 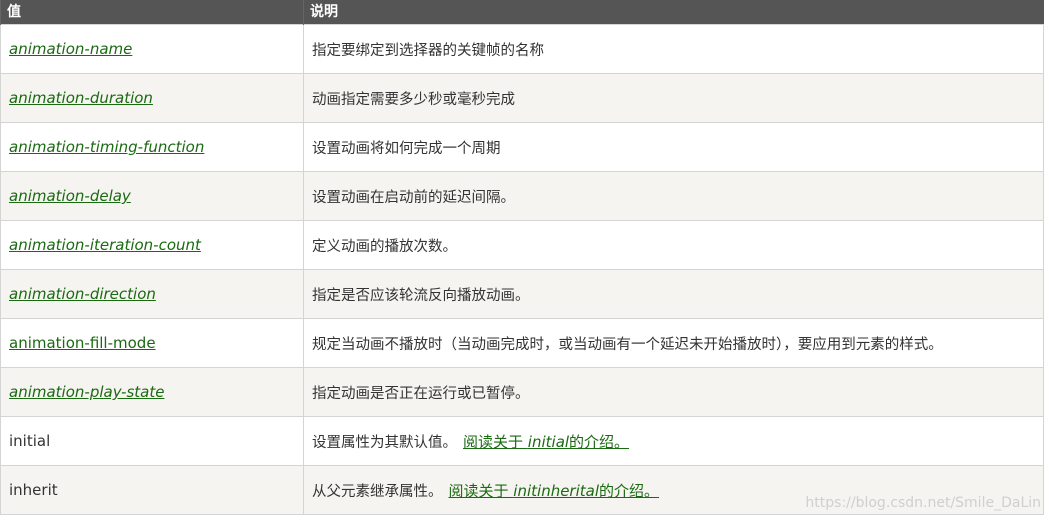 What do you see at coordinates (152, 12) in the screenshot?
I see `header-value: 值` at bounding box center [152, 12].